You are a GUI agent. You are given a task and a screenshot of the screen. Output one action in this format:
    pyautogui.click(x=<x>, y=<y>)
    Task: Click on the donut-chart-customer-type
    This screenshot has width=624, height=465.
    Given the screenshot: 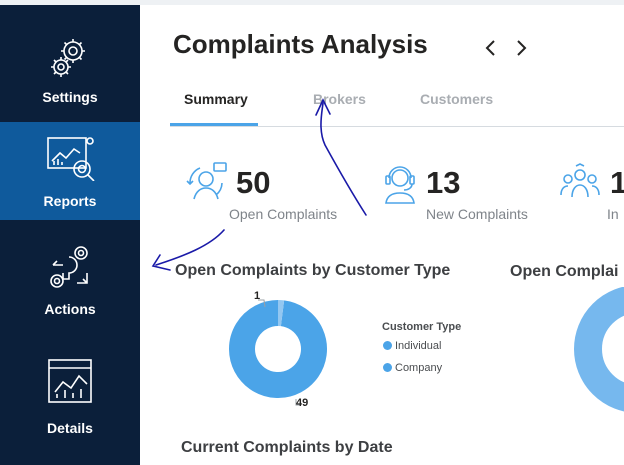 What is the action you would take?
    pyautogui.click(x=278, y=352)
    